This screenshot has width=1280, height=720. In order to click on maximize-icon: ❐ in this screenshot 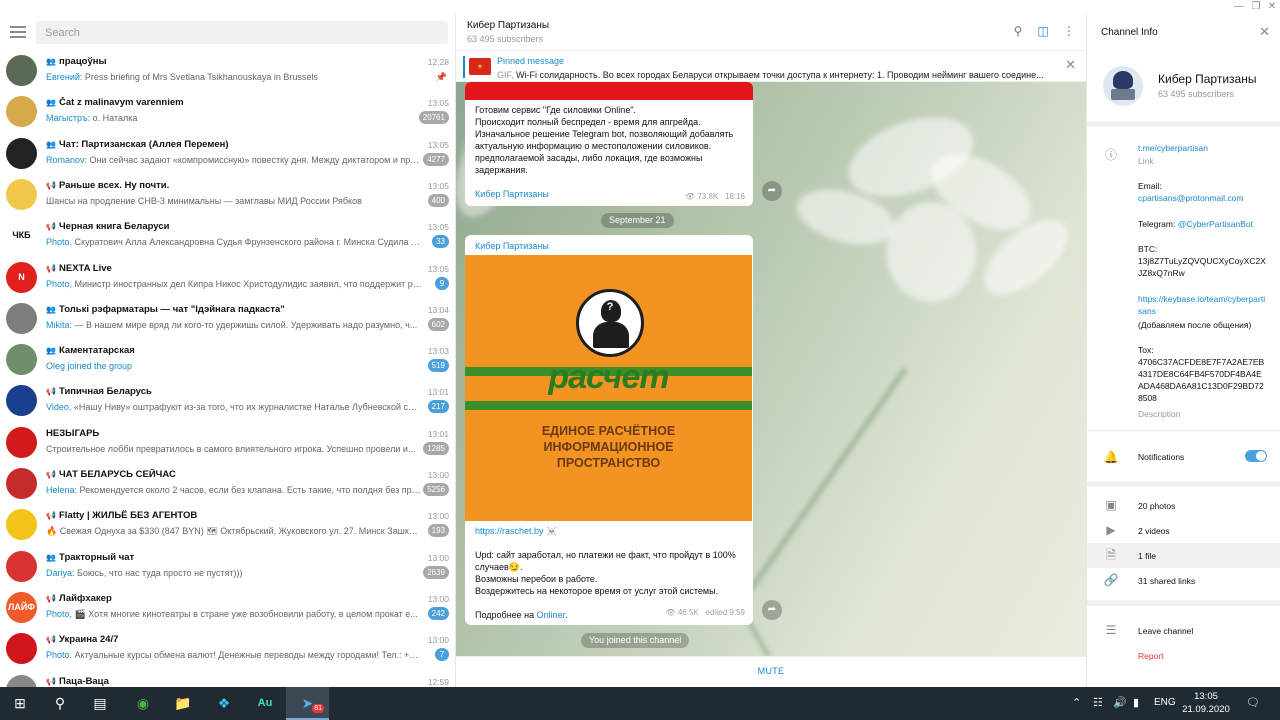, I will do `click(1256, 7)`.